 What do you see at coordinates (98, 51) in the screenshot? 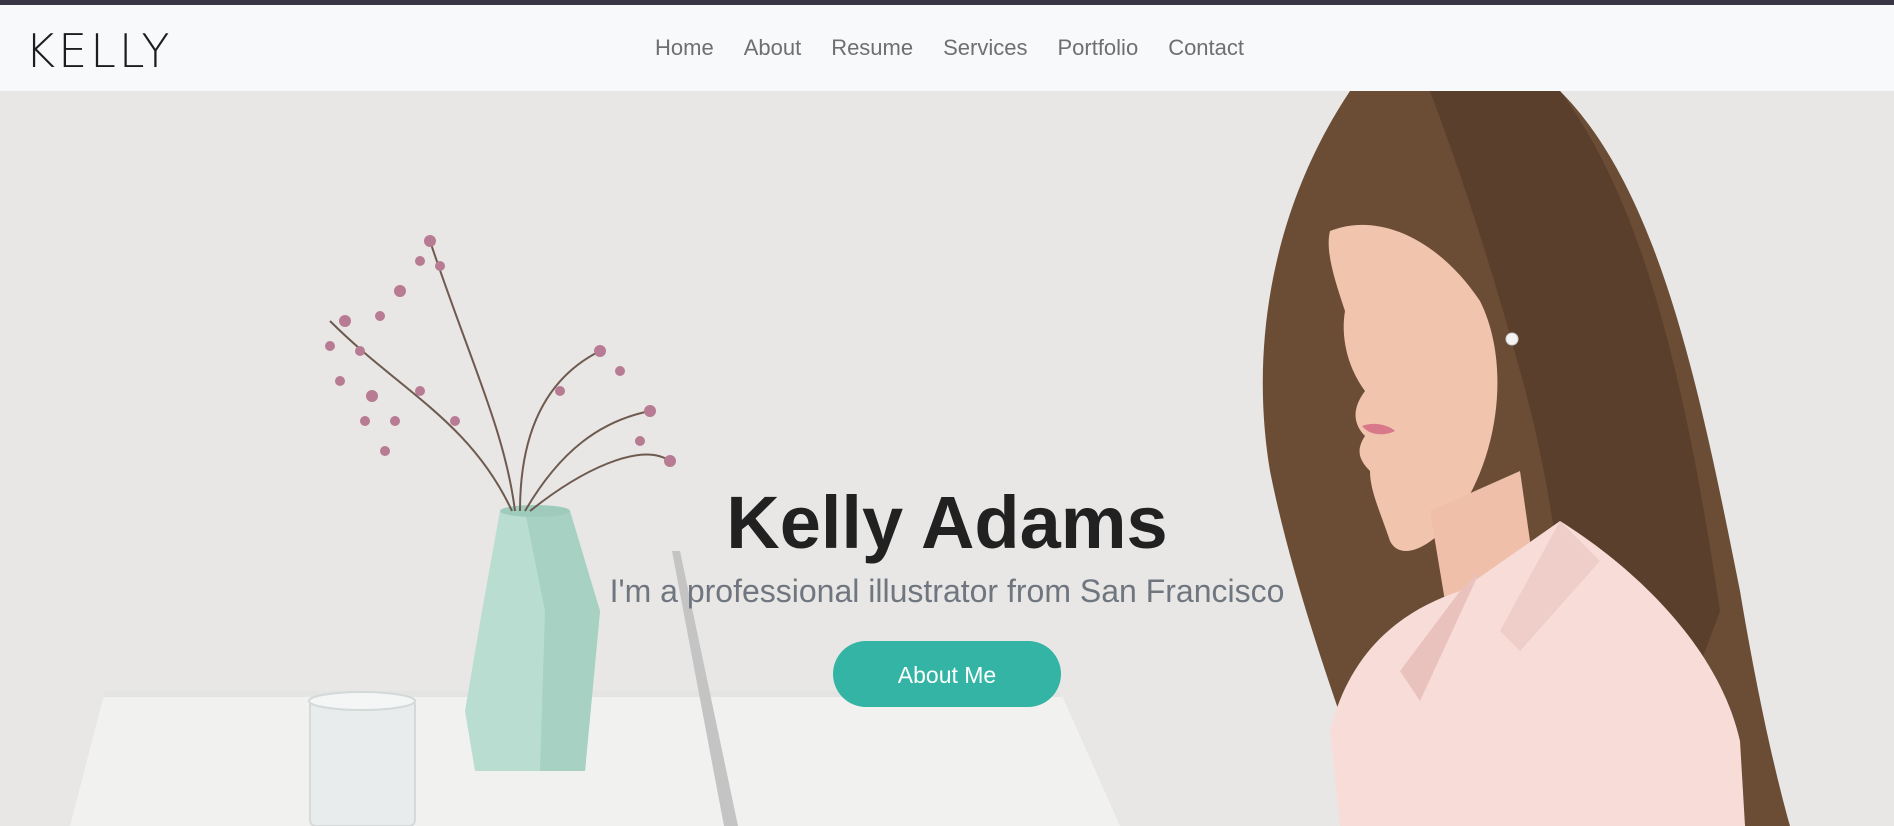
I see `site-logo: KELLY` at bounding box center [98, 51].